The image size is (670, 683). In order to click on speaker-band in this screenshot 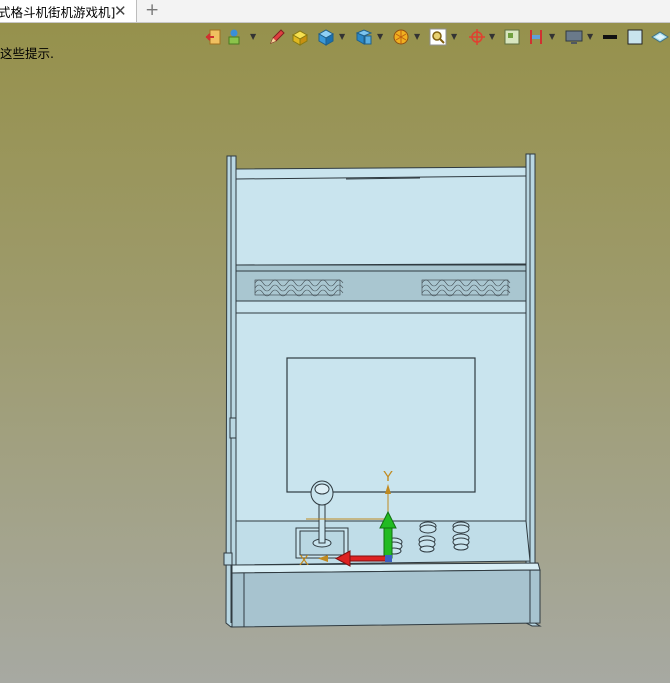, I will do `click(381, 283)`.